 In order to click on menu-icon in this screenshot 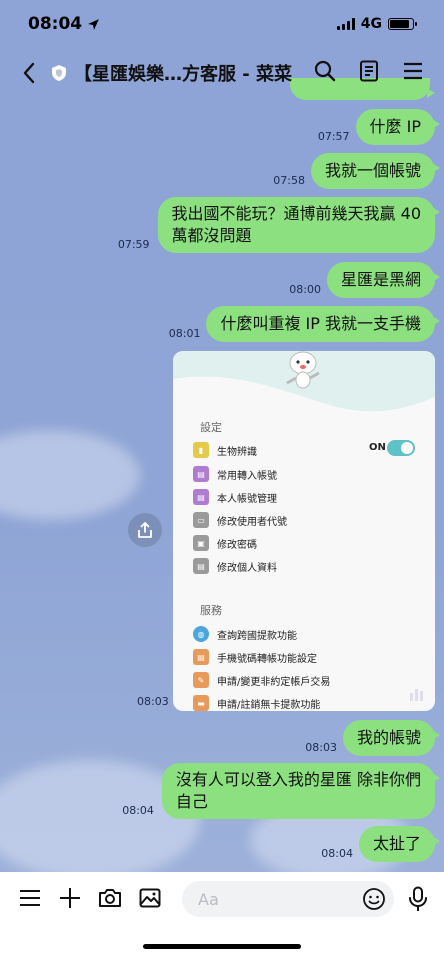, I will do `click(413, 71)`.